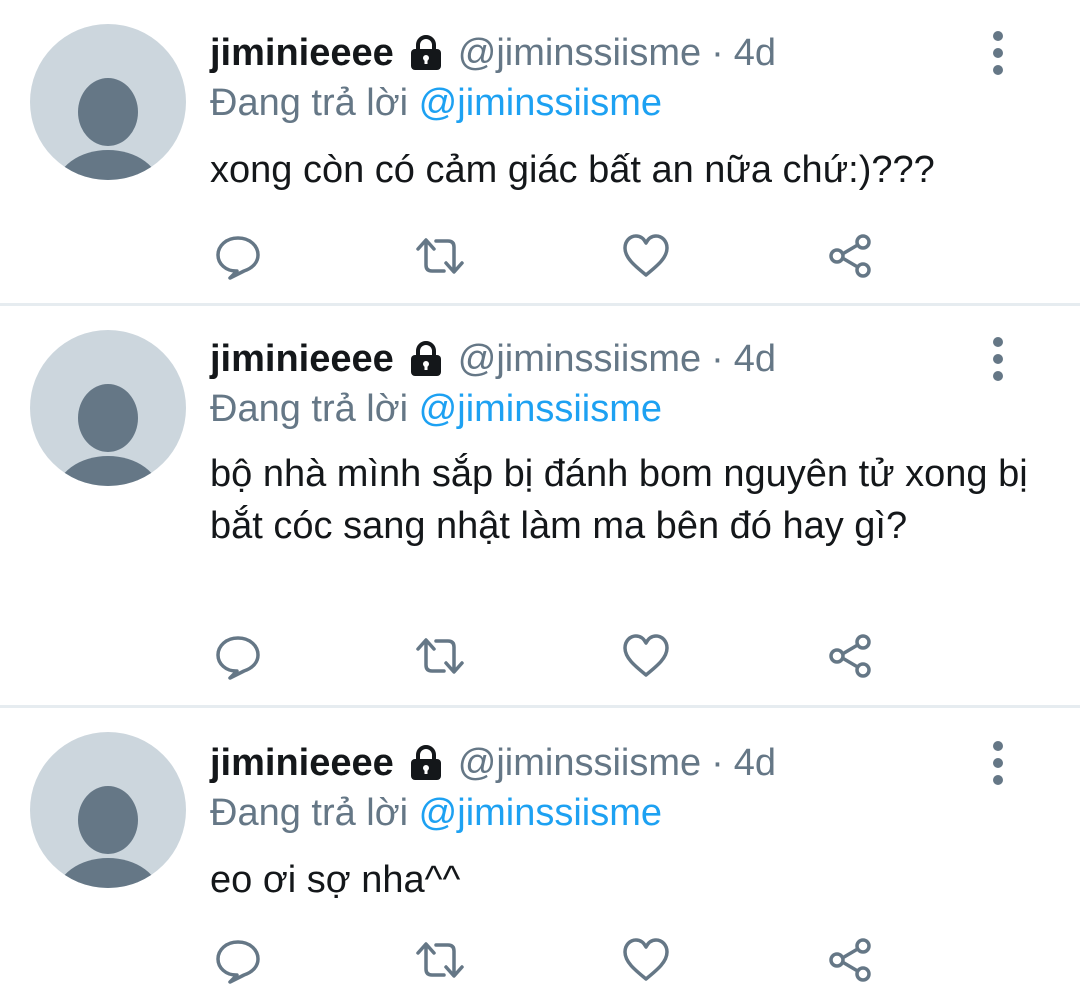 This screenshot has width=1080, height=1003. Describe the element at coordinates (572, 170) in the screenshot. I see `tweet-text: xong còn có cảm giác bất an nữa chứ:)???` at that location.